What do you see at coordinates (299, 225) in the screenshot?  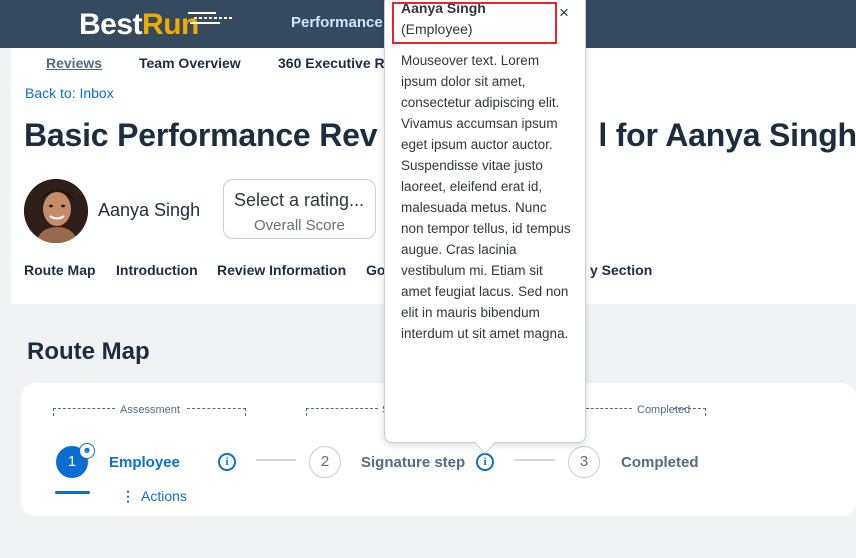 I see `rating-label: Overall Score` at bounding box center [299, 225].